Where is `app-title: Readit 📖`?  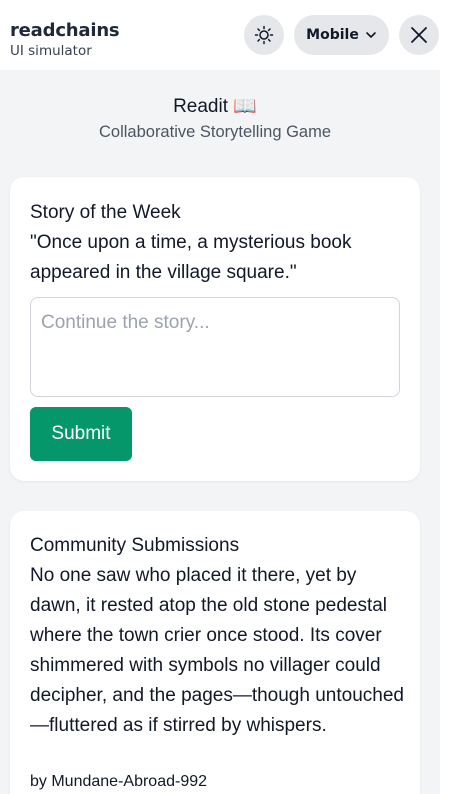 app-title: Readit 📖 is located at coordinates (215, 106).